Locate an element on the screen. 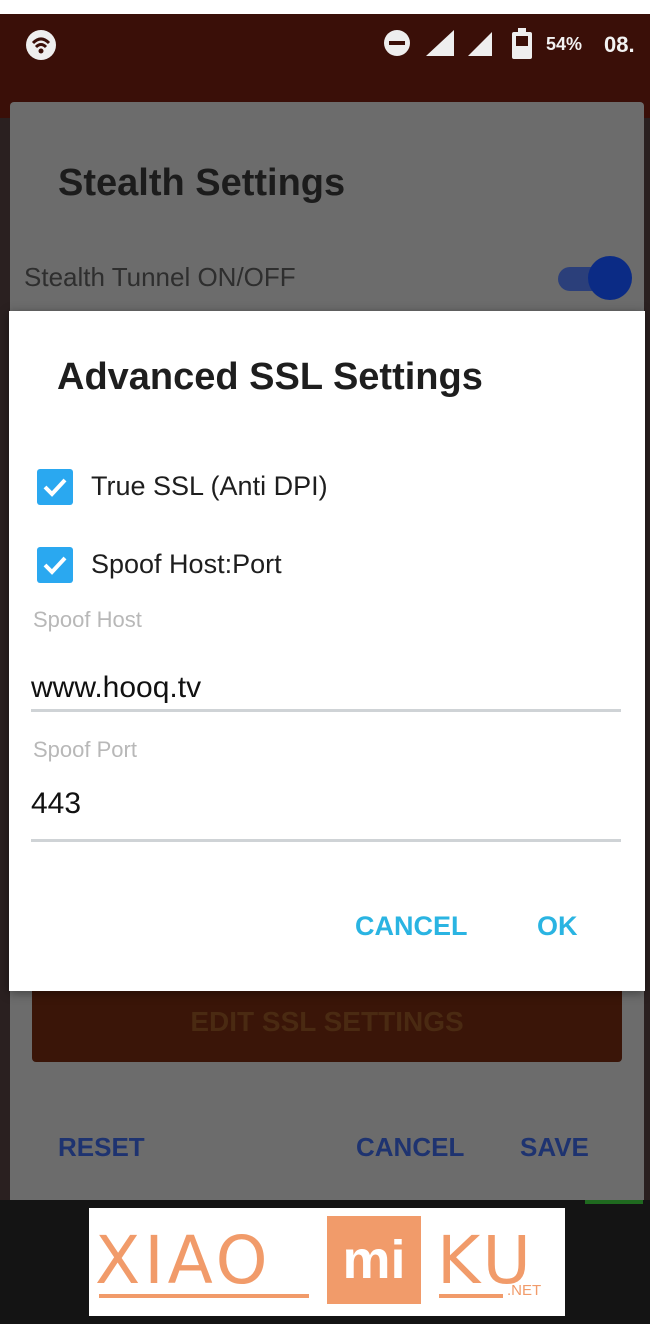  ok-button: OK is located at coordinates (557, 926).